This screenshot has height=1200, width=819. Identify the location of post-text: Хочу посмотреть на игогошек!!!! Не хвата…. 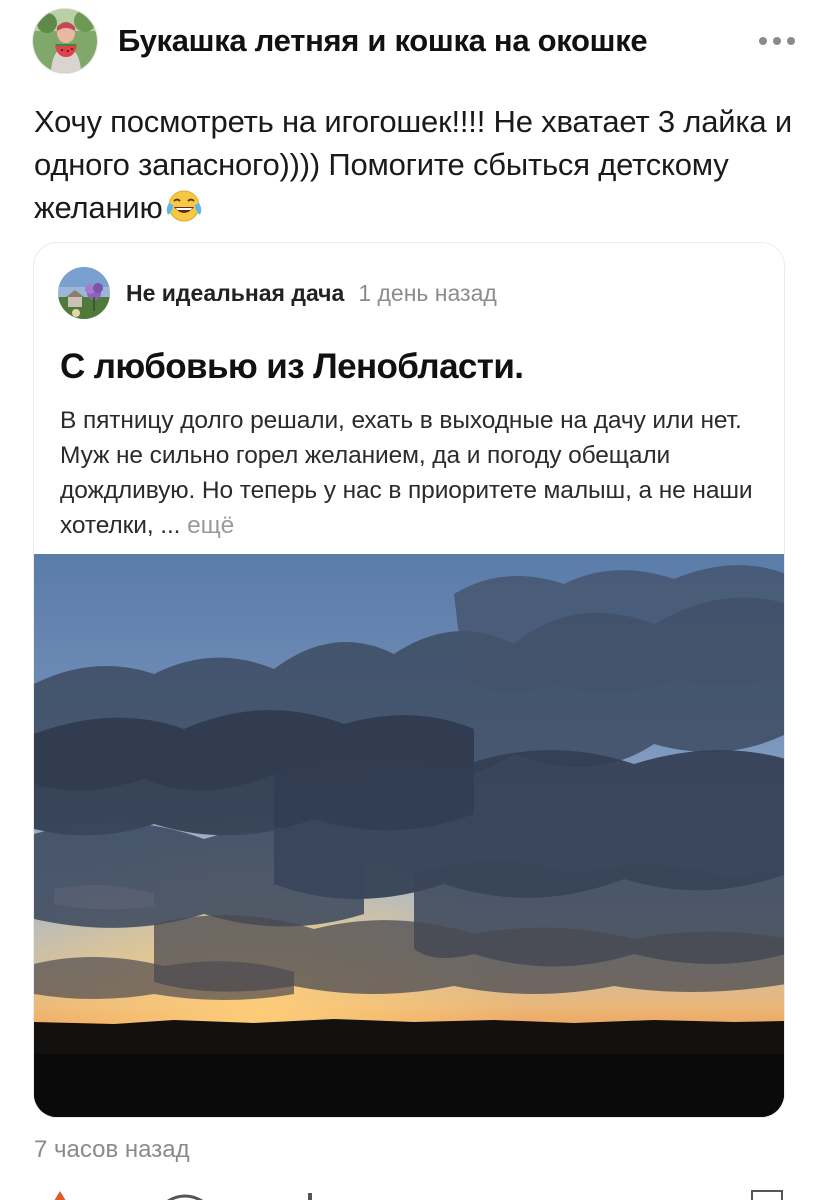
(414, 167).